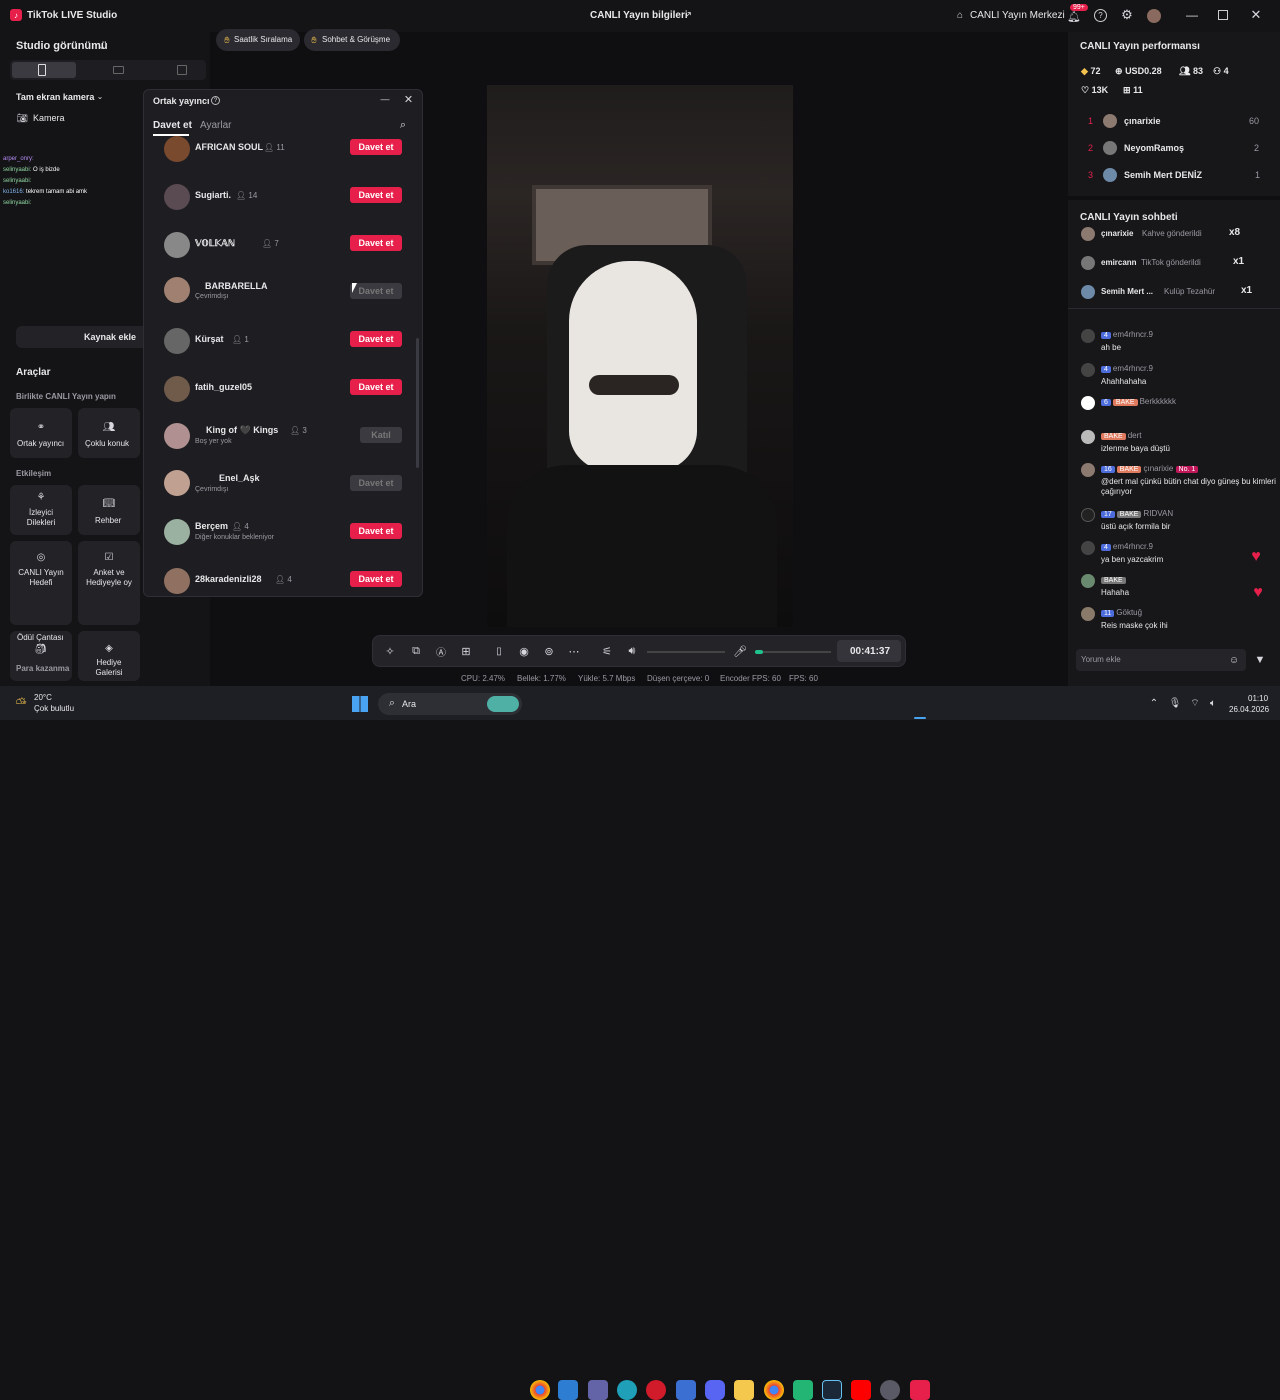 The width and height of the screenshot is (1280, 1400). What do you see at coordinates (1095, 90) in the screenshot?
I see `likes-stat: ♡ 13K` at bounding box center [1095, 90].